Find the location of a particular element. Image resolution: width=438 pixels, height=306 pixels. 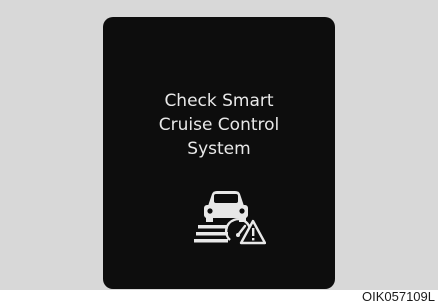

message-line-2: Cruise Control is located at coordinates (219, 125).